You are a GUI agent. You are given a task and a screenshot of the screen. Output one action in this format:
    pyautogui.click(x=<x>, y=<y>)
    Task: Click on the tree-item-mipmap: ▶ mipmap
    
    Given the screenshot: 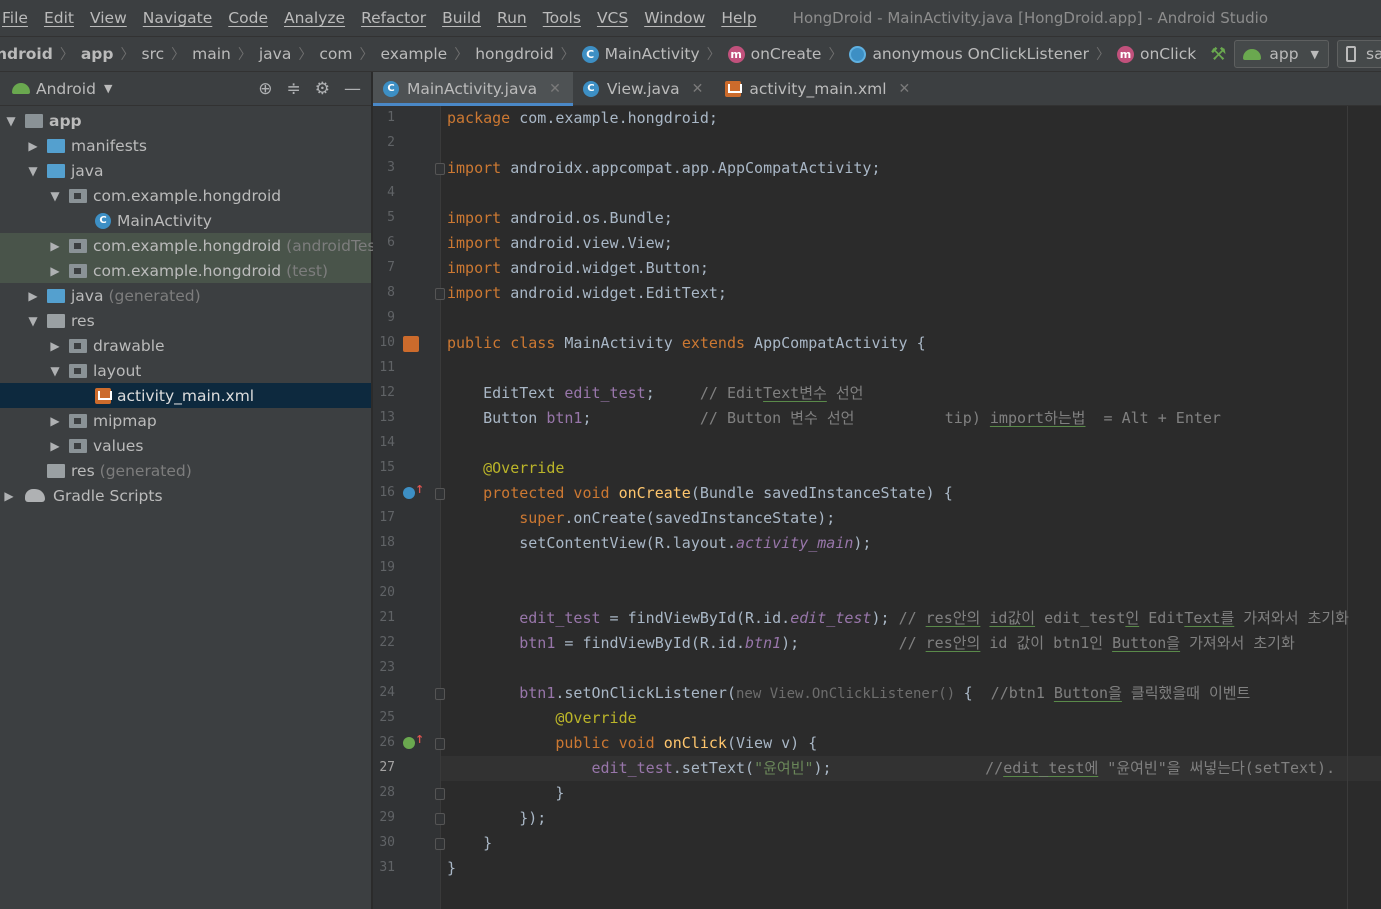 What is the action you would take?
    pyautogui.click(x=185, y=420)
    